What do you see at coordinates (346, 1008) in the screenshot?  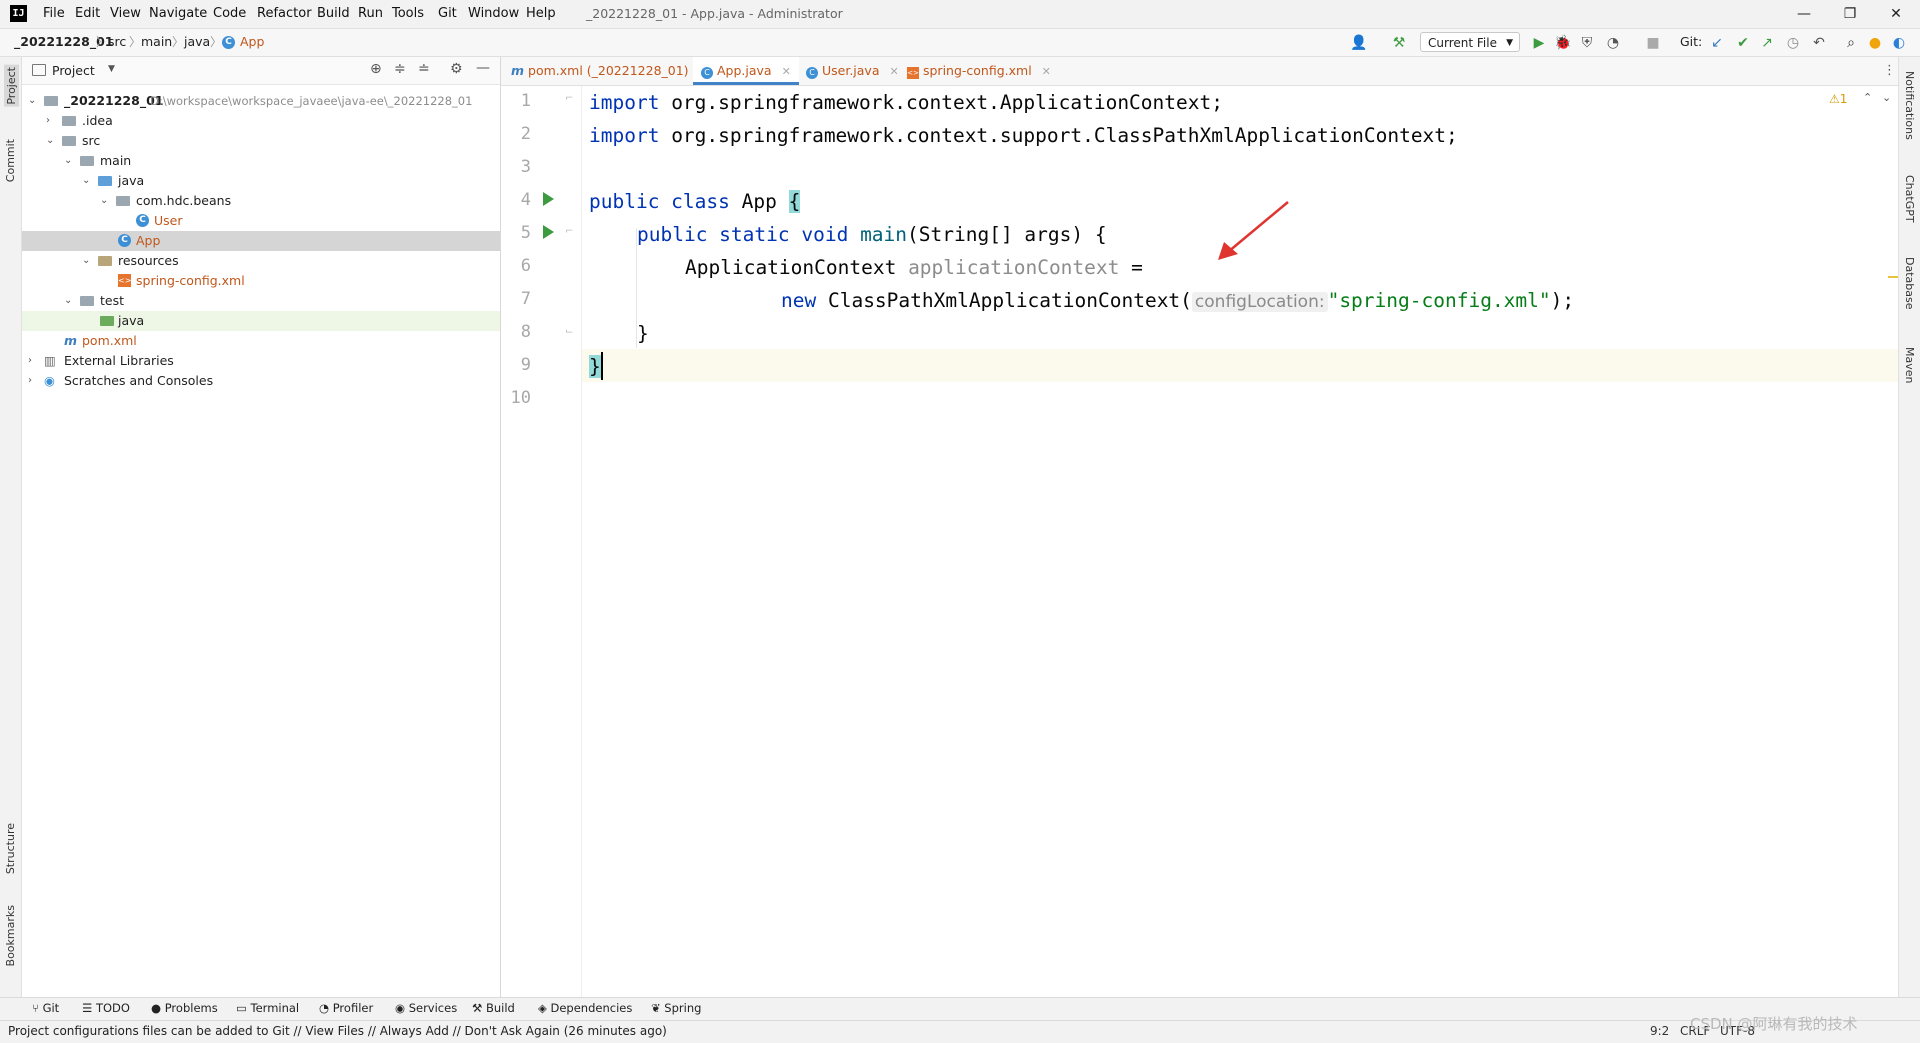 I see `profiler-tool-tab: ◔ Profiler` at bounding box center [346, 1008].